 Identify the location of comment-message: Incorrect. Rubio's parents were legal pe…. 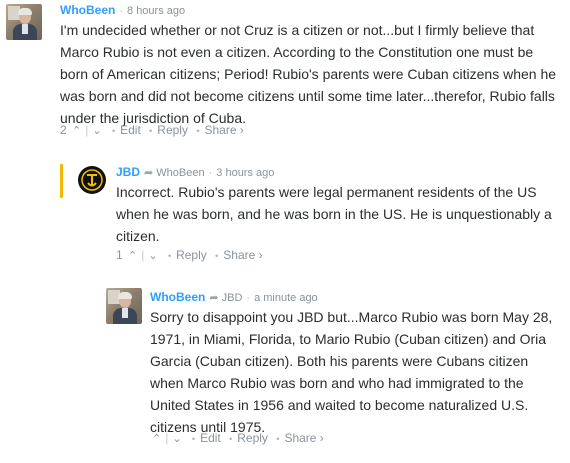
(334, 214).